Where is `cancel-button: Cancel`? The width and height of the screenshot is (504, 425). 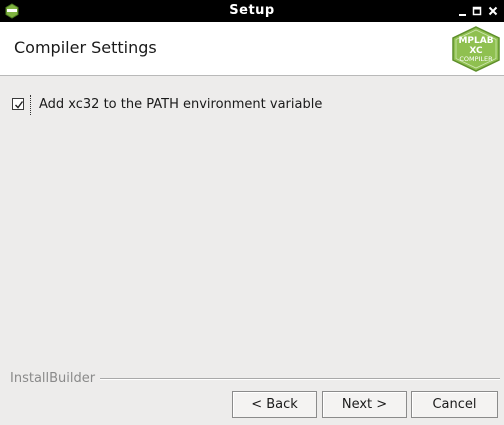
cancel-button: Cancel is located at coordinates (454, 404).